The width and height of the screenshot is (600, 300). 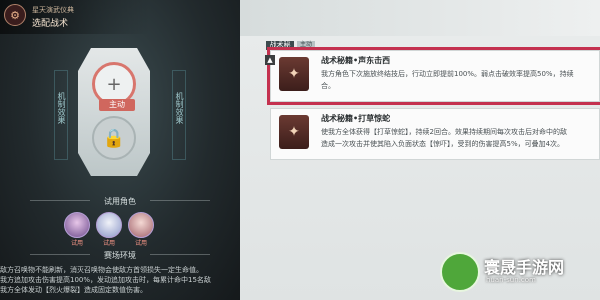 I want to click on mode-badge-icon: ⚙, so click(x=15, y=15).